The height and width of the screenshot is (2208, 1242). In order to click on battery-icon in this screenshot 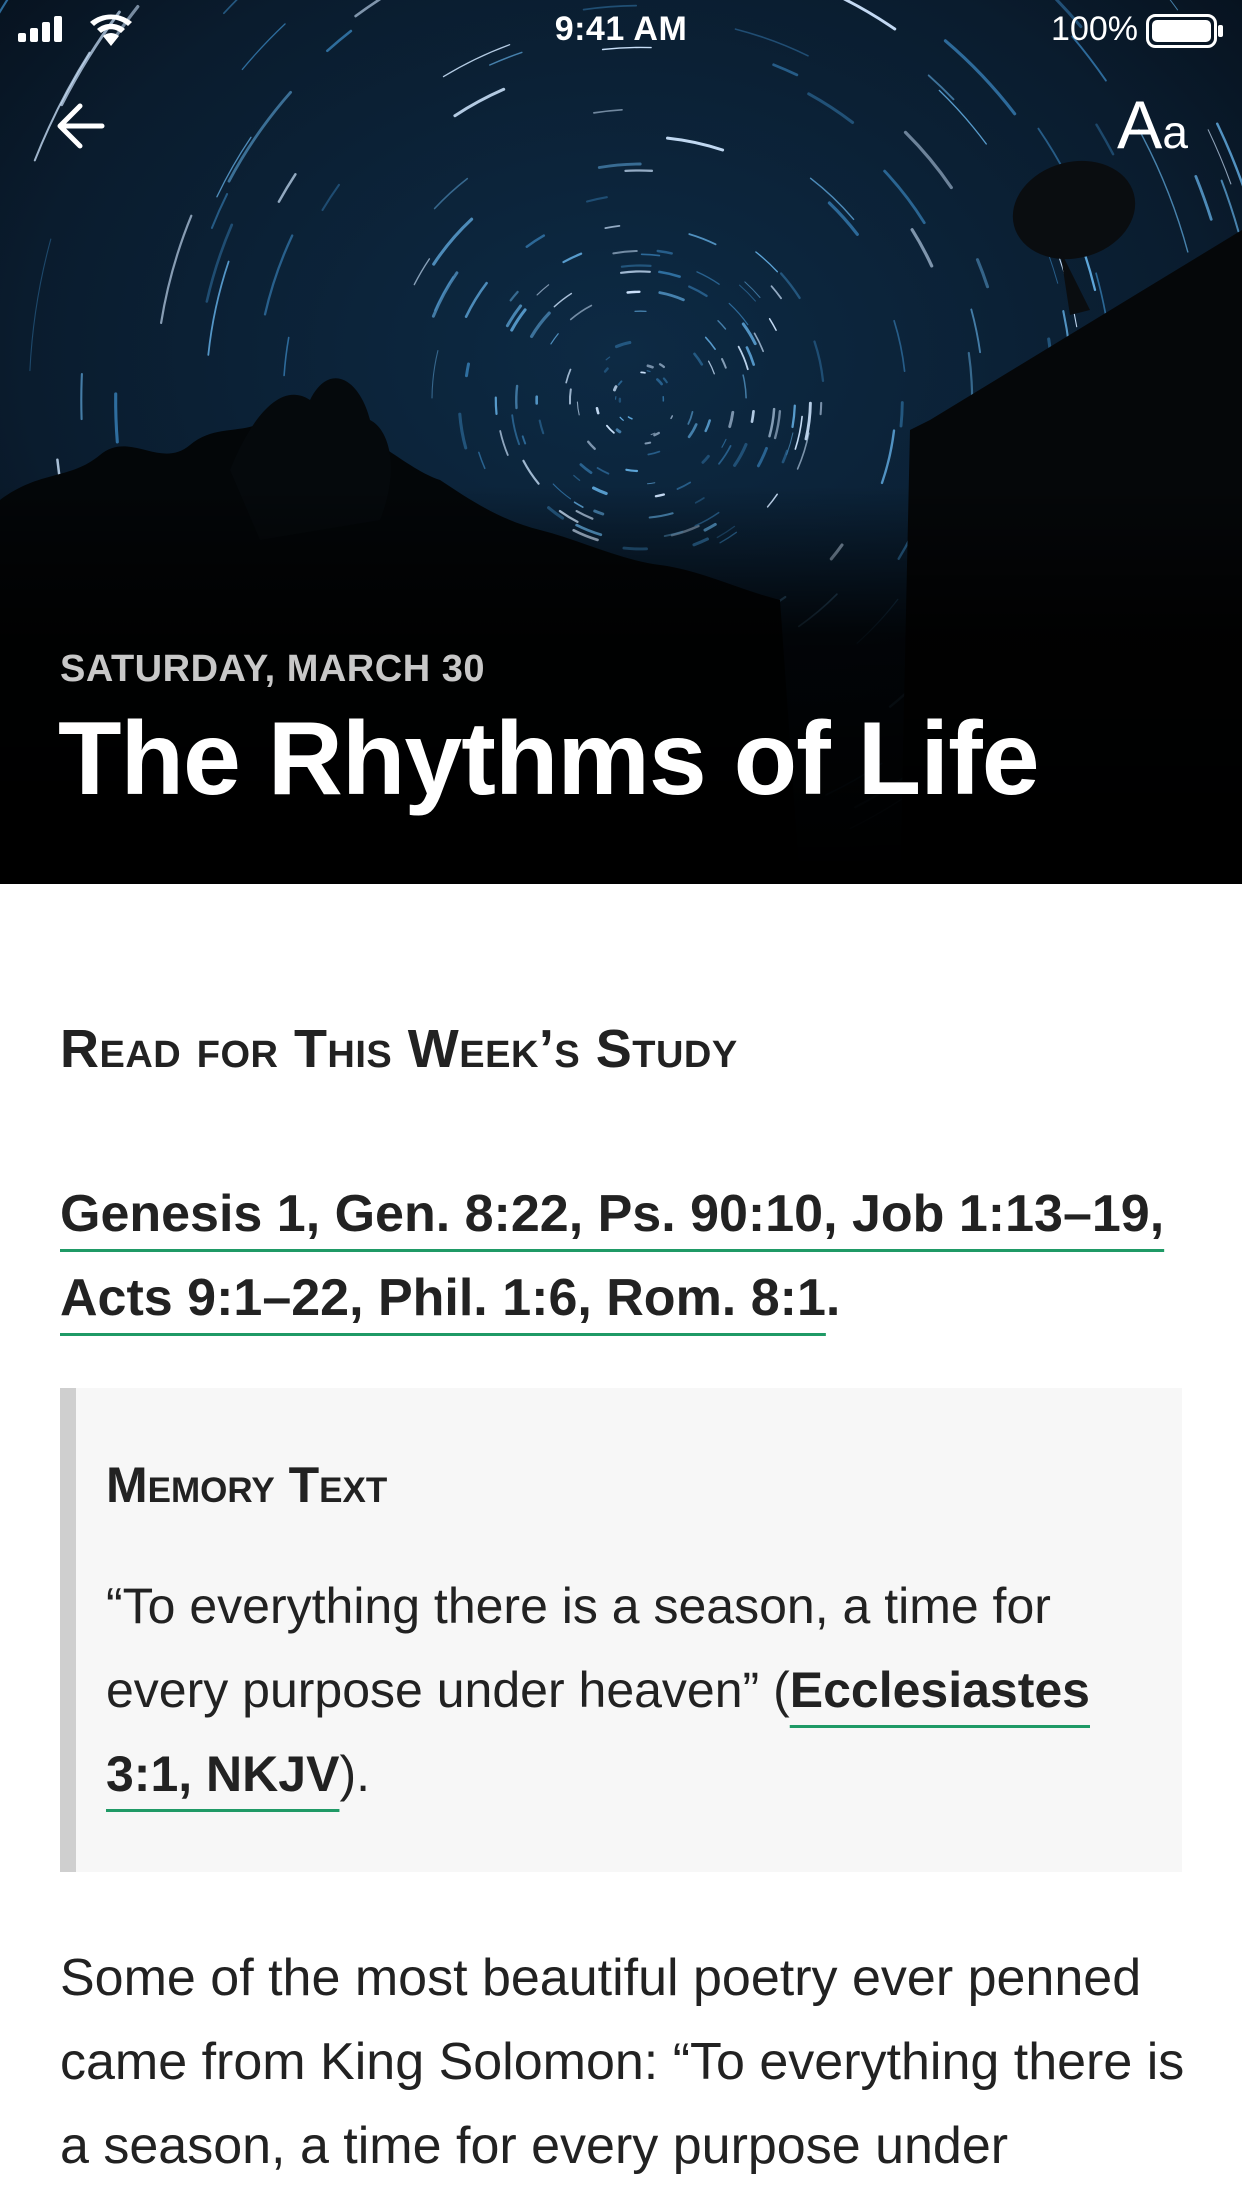, I will do `click(1184, 31)`.